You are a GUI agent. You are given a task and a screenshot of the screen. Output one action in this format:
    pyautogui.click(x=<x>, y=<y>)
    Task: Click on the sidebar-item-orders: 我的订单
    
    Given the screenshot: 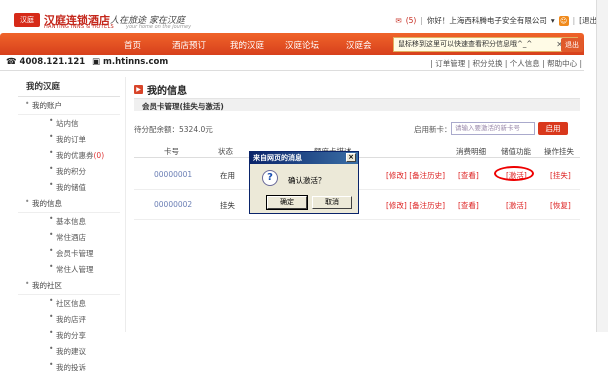 What is the action you would take?
    pyautogui.click(x=69, y=139)
    